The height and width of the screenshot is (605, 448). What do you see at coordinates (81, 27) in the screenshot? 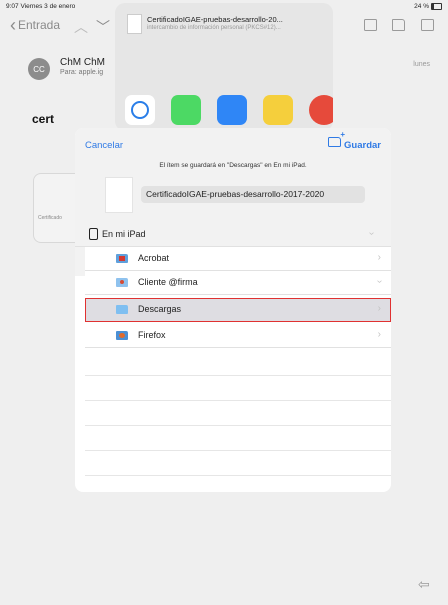
I see `previous-message-icon: ︿` at bounding box center [81, 27].